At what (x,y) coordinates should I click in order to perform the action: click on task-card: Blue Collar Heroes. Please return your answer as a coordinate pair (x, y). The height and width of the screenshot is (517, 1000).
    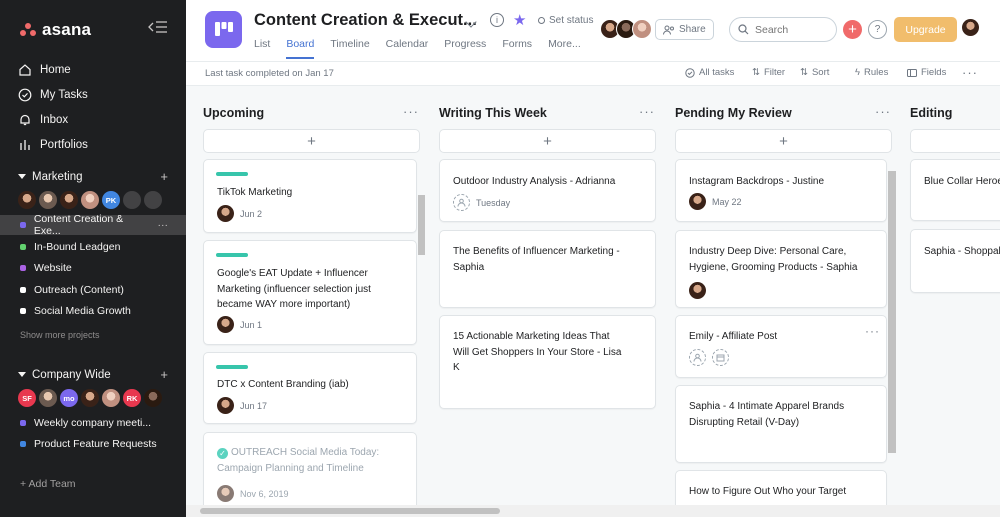
    Looking at the image, I should click on (955, 190).